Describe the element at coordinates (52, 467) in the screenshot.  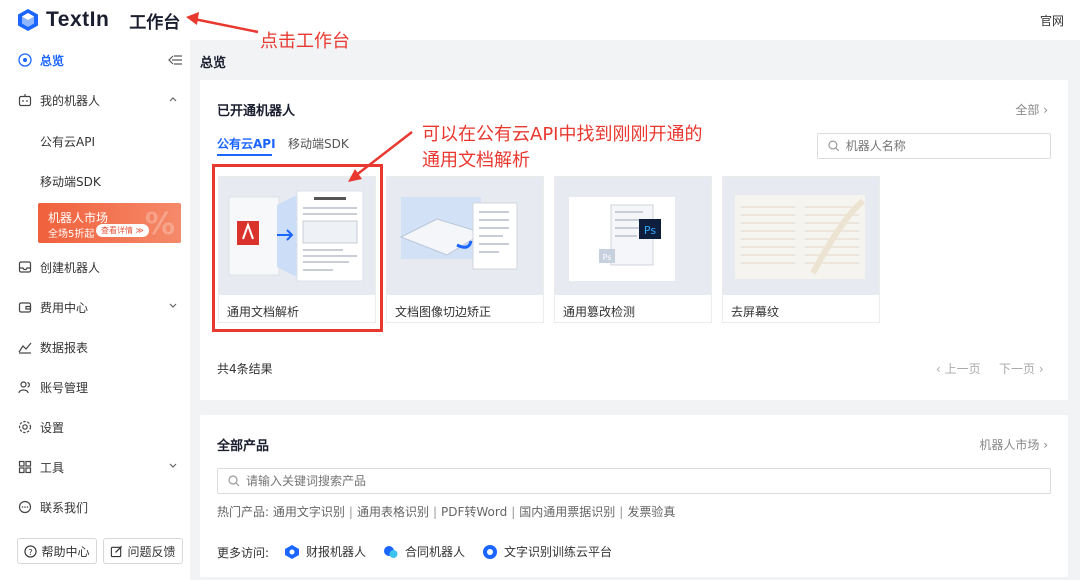
I see `sidebar-item-label: 工具` at that location.